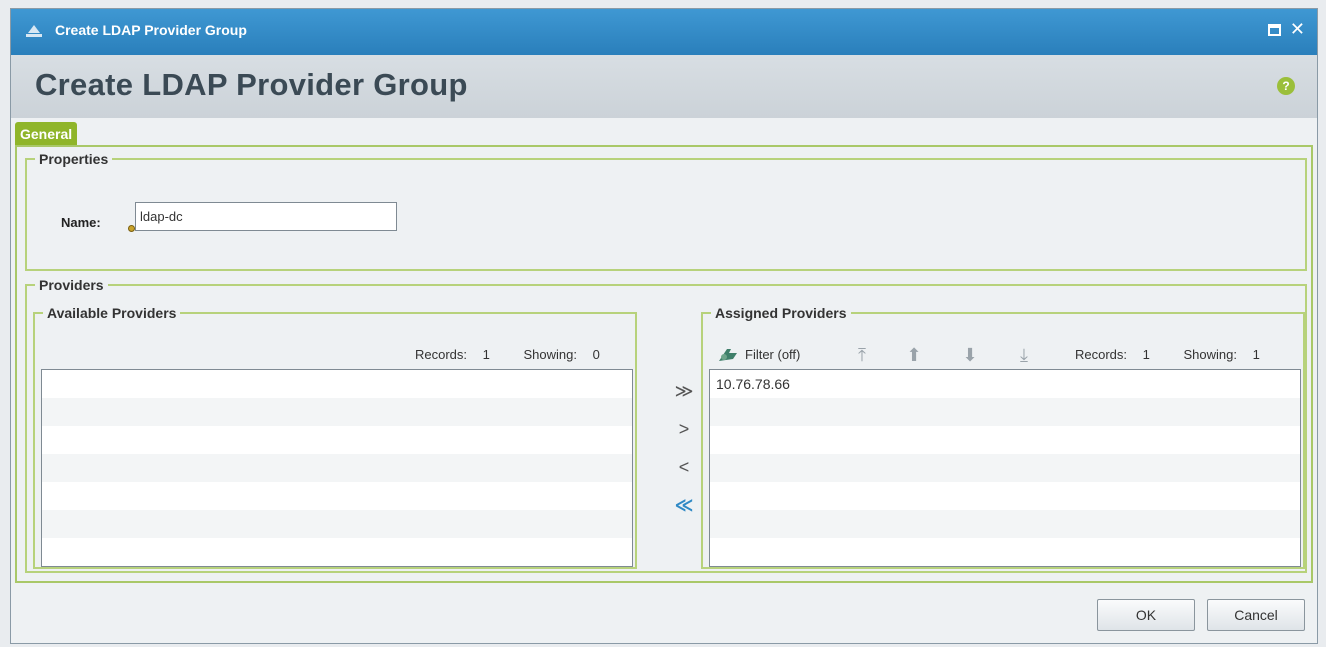 The image size is (1326, 647). What do you see at coordinates (1146, 615) in the screenshot?
I see `ok-button: OK` at bounding box center [1146, 615].